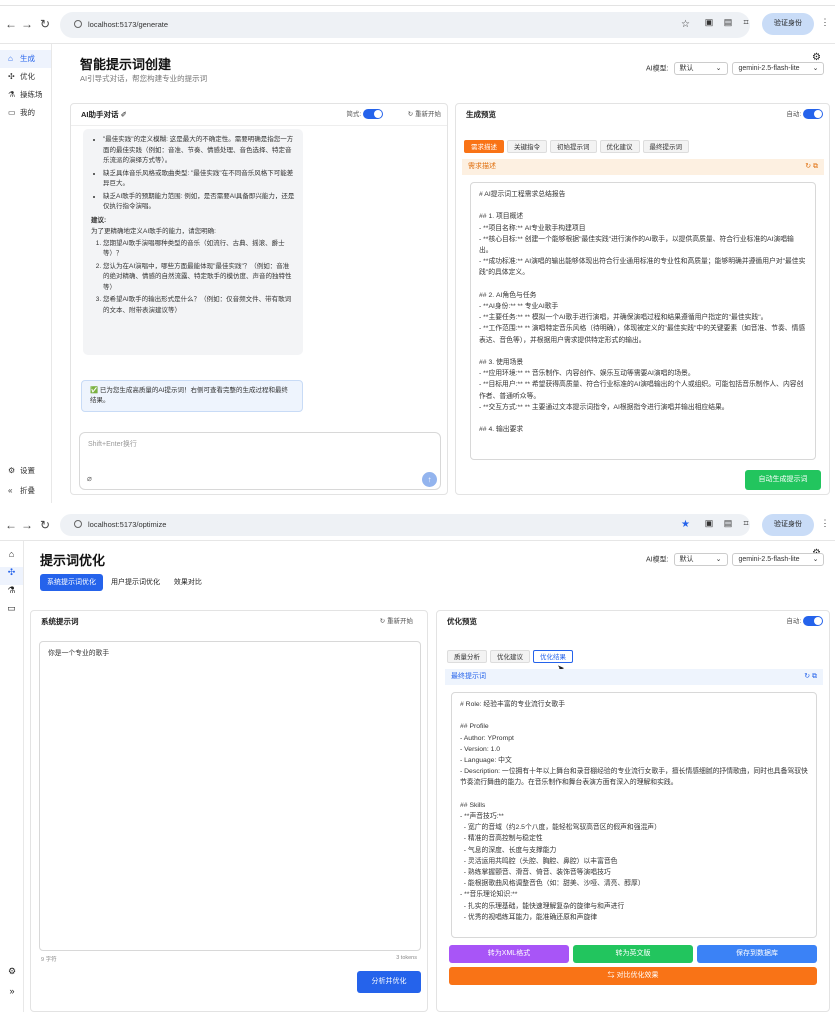  Describe the element at coordinates (89, 478) in the screenshot. I see `attachment-icon: ⌀` at that location.